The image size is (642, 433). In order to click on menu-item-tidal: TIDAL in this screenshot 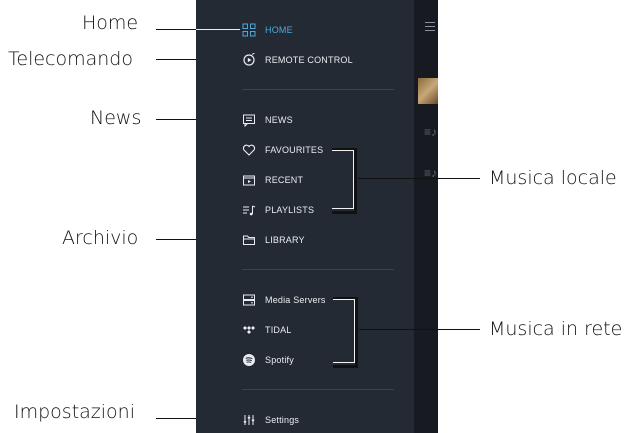, I will do `click(278, 330)`.